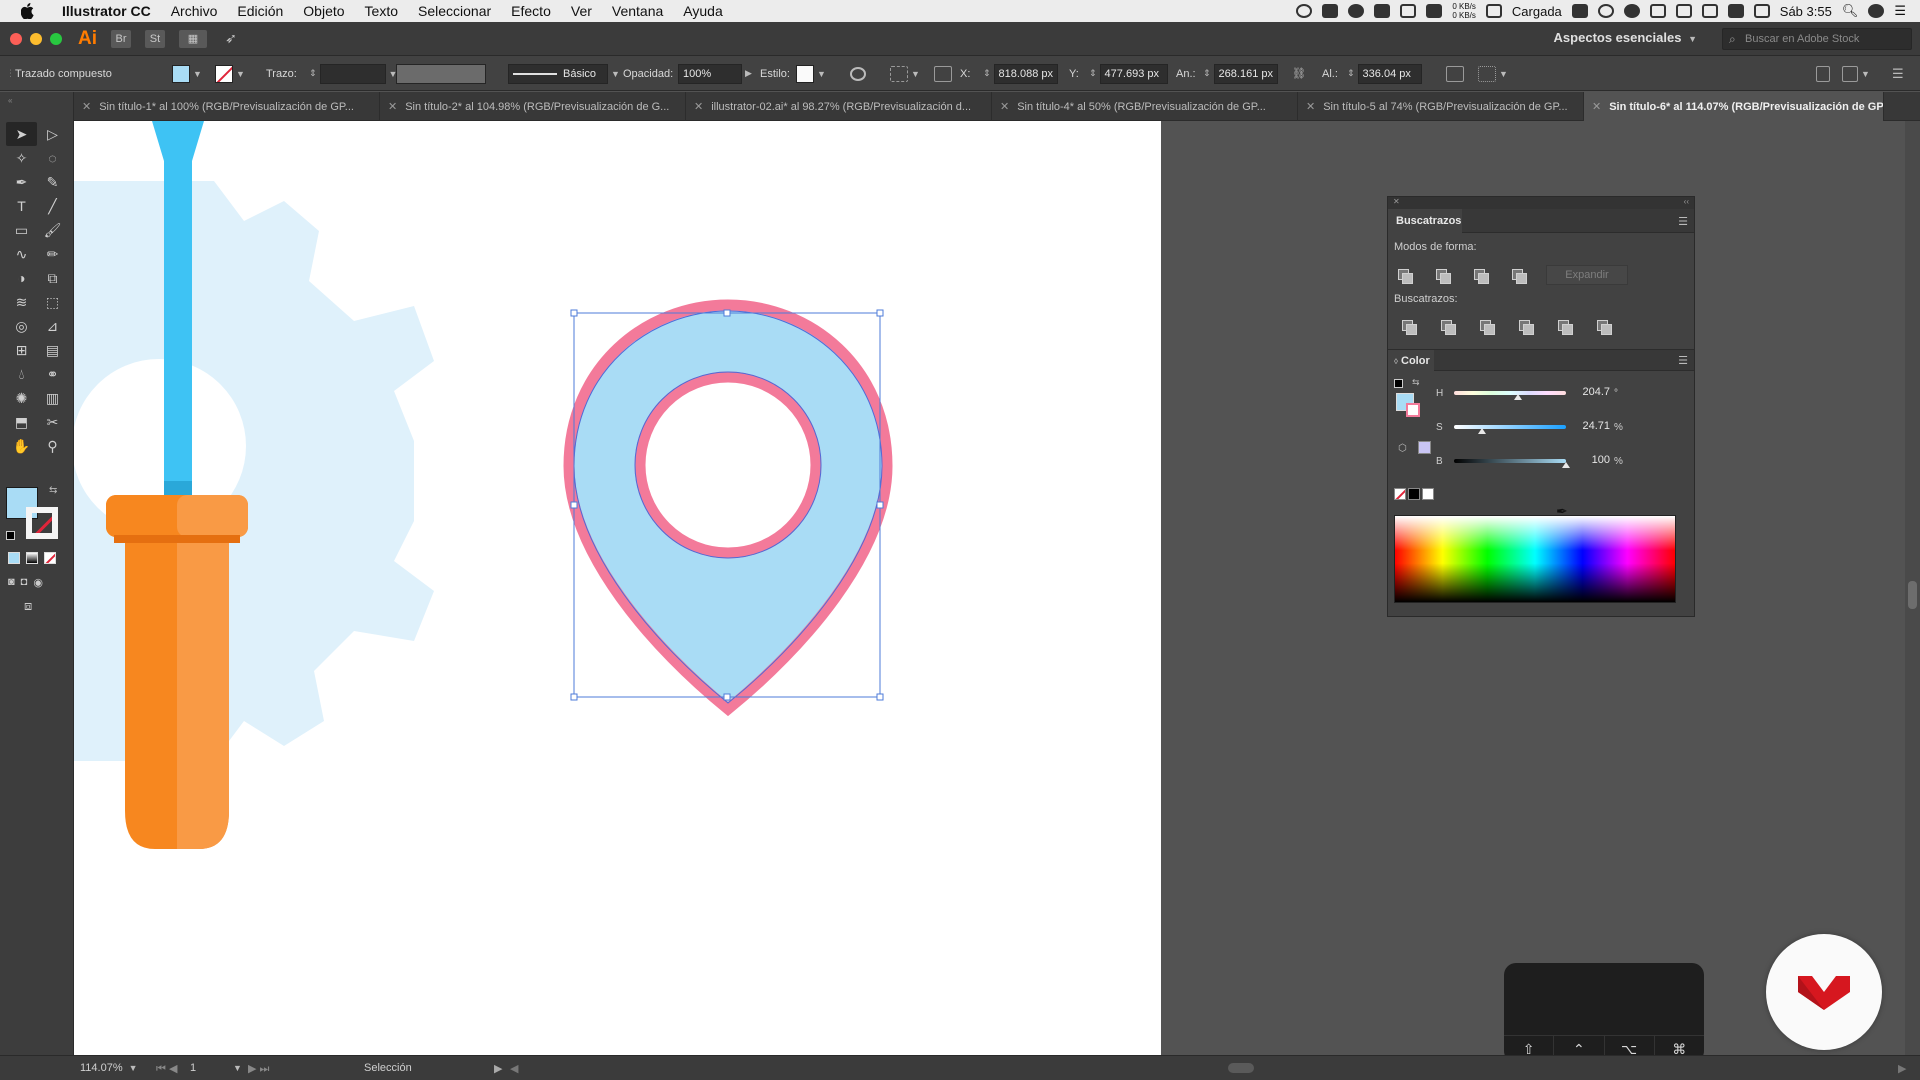  Describe the element at coordinates (943, 73) in the screenshot. I see `reference-point-icon` at that location.